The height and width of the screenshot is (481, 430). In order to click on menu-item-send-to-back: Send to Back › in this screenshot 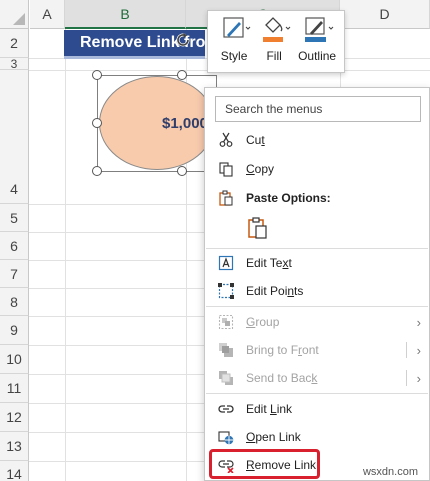, I will do `click(317, 378)`.